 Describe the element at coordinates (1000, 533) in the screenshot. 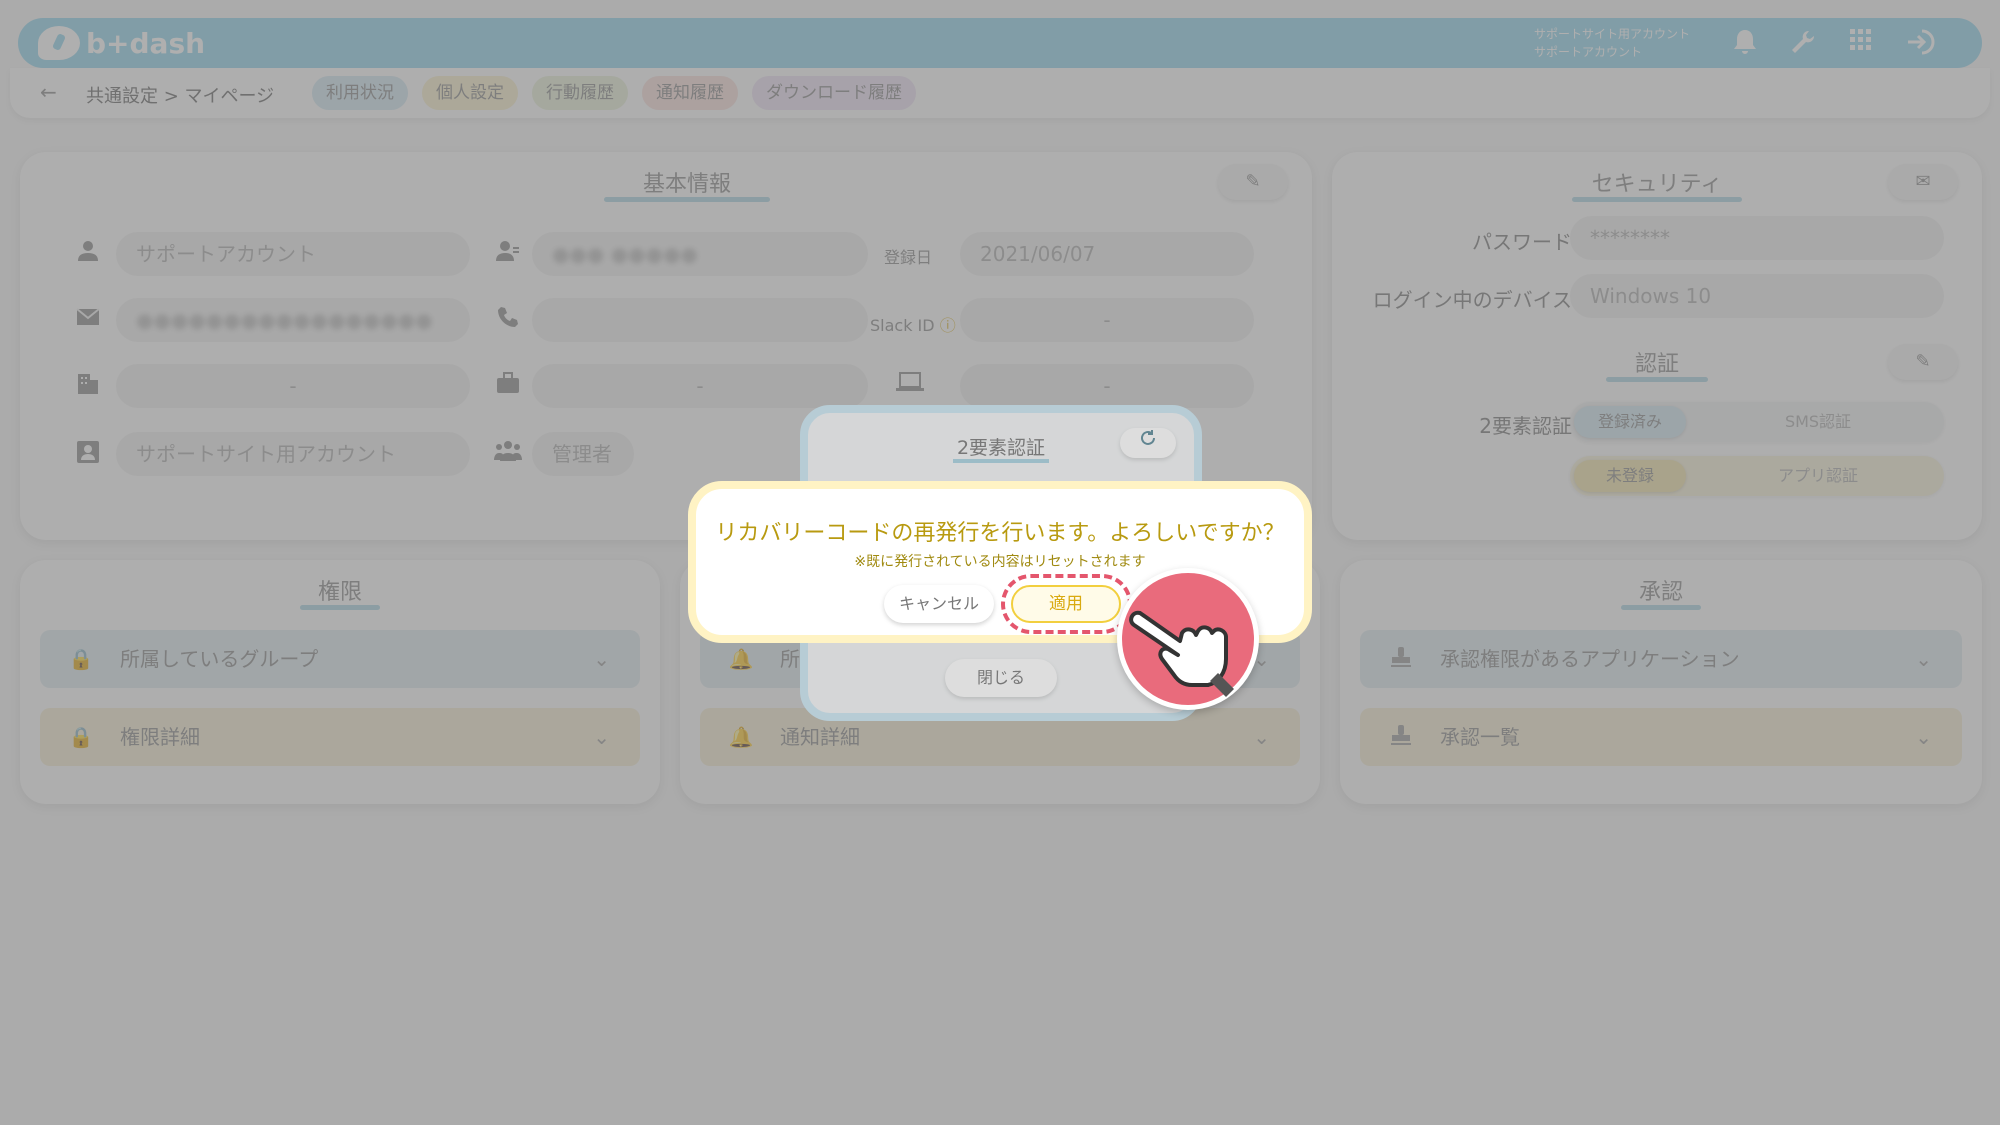

I see `confirm-message: リカバリーコードの再発行を行います。よろしいですか？` at that location.